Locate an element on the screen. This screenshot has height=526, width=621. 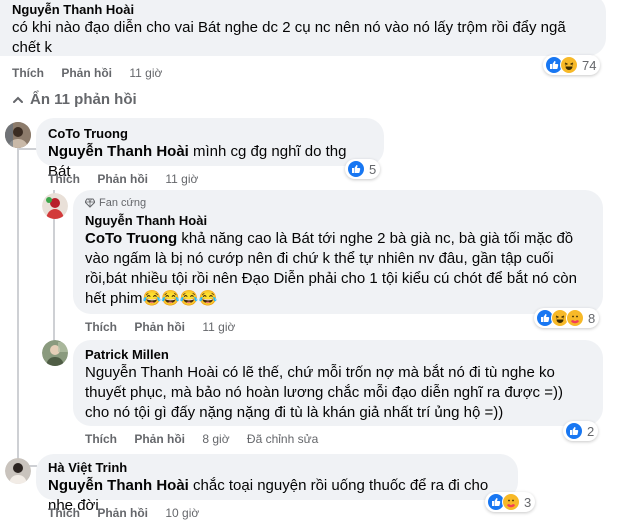
timestamp: 8 giờ is located at coordinates (215, 439).